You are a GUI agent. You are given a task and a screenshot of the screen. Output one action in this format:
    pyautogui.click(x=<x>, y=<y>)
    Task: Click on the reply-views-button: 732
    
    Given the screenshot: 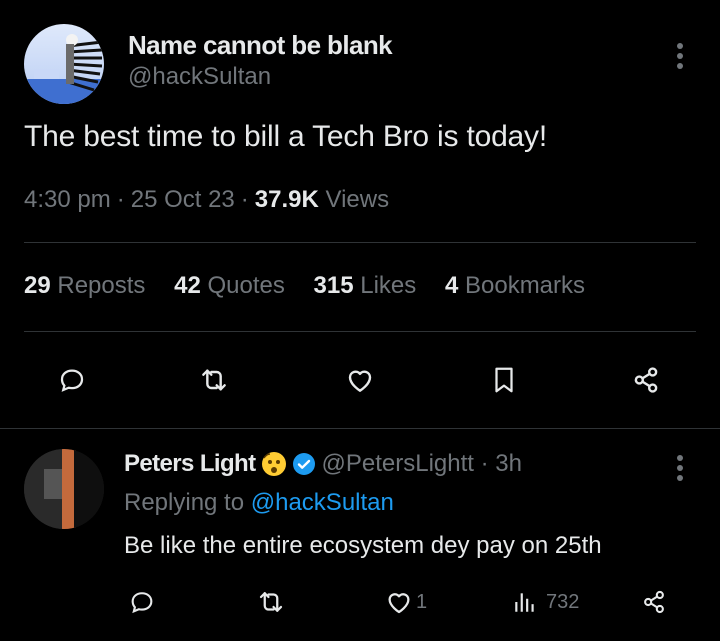 What is the action you would take?
    pyautogui.click(x=545, y=602)
    